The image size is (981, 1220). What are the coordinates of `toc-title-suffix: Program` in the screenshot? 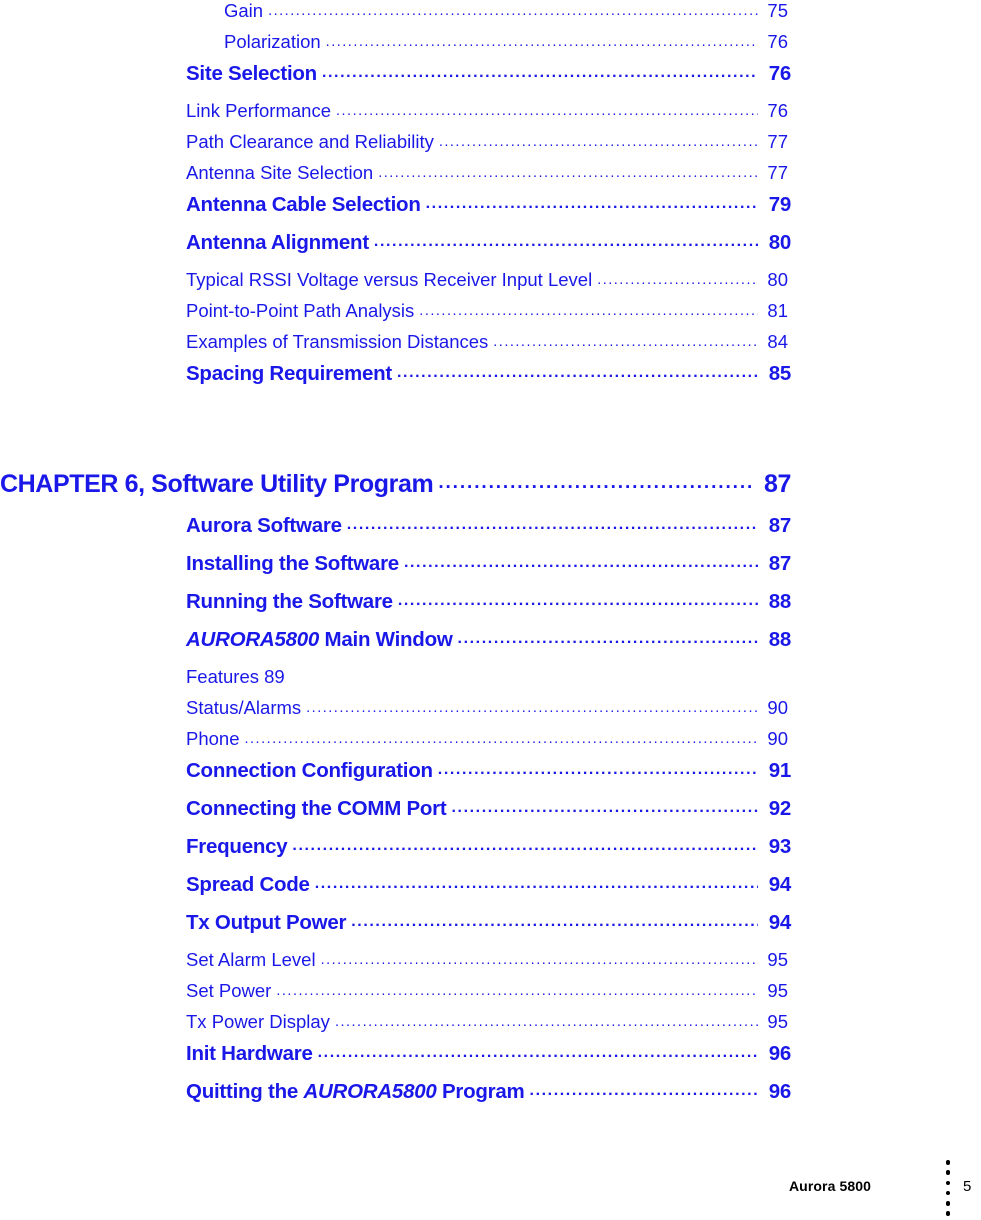 It's located at (480, 1091).